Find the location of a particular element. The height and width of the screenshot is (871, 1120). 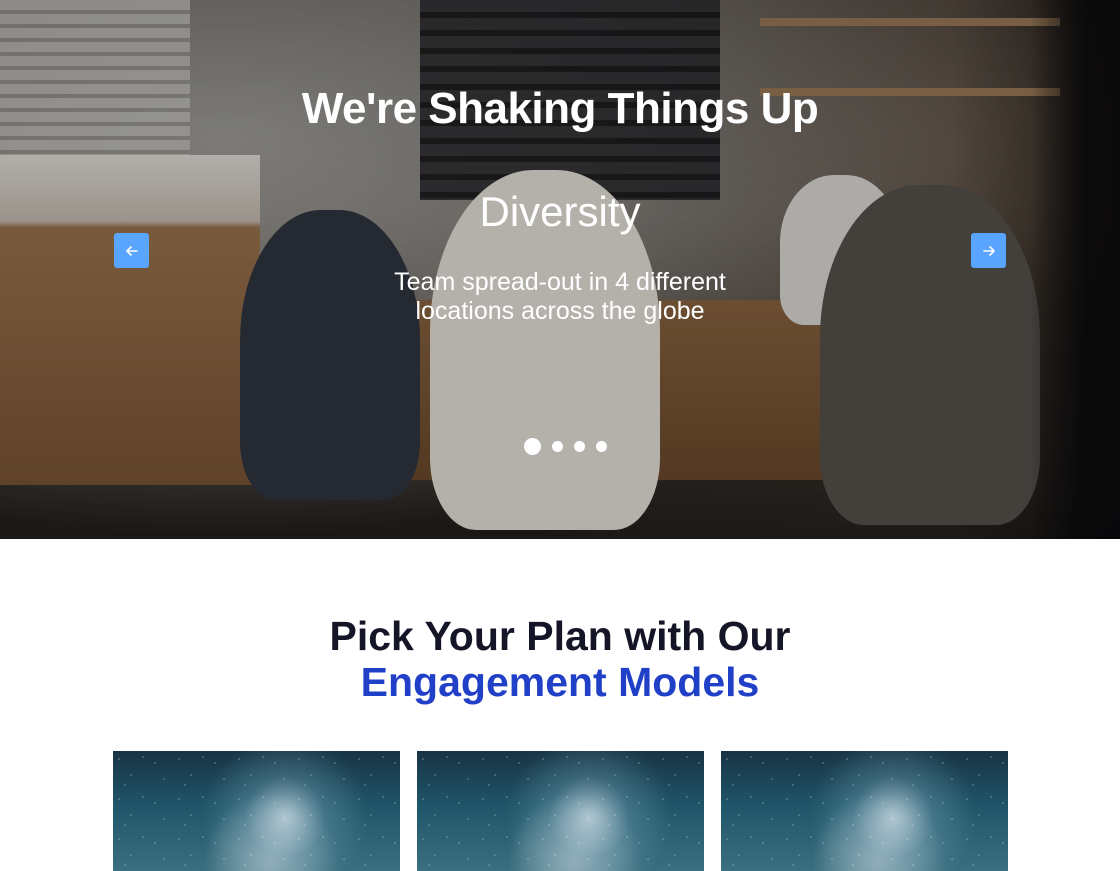

plan-cards is located at coordinates (560, 811).